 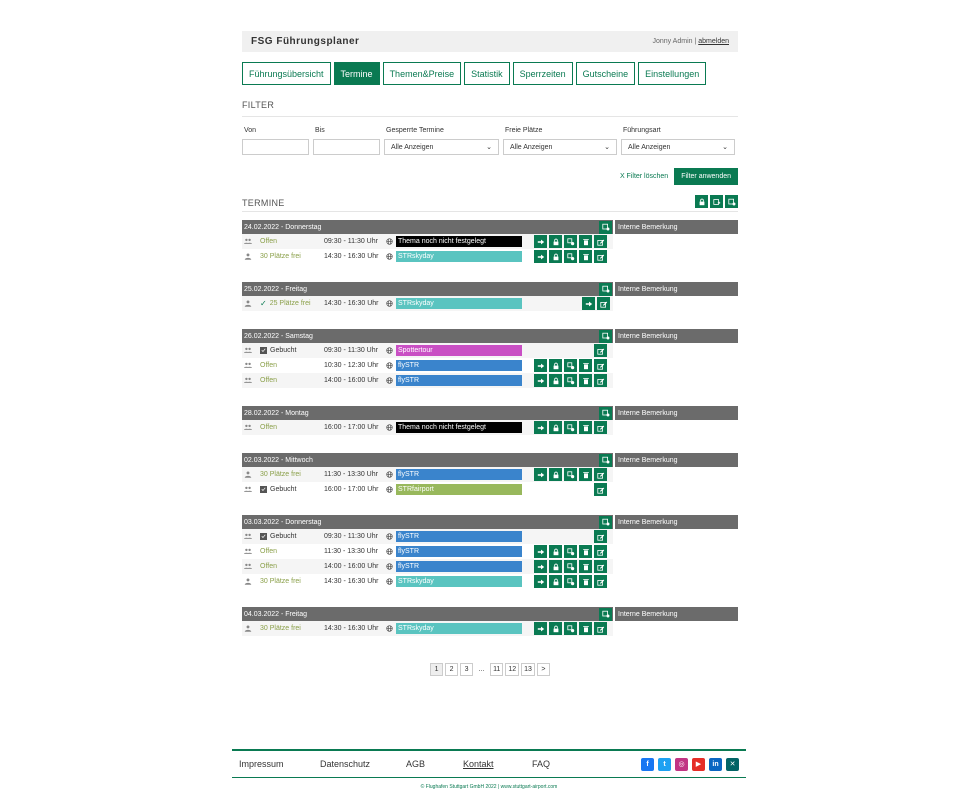 I want to click on page-button-3: 3, so click(x=467, y=669).